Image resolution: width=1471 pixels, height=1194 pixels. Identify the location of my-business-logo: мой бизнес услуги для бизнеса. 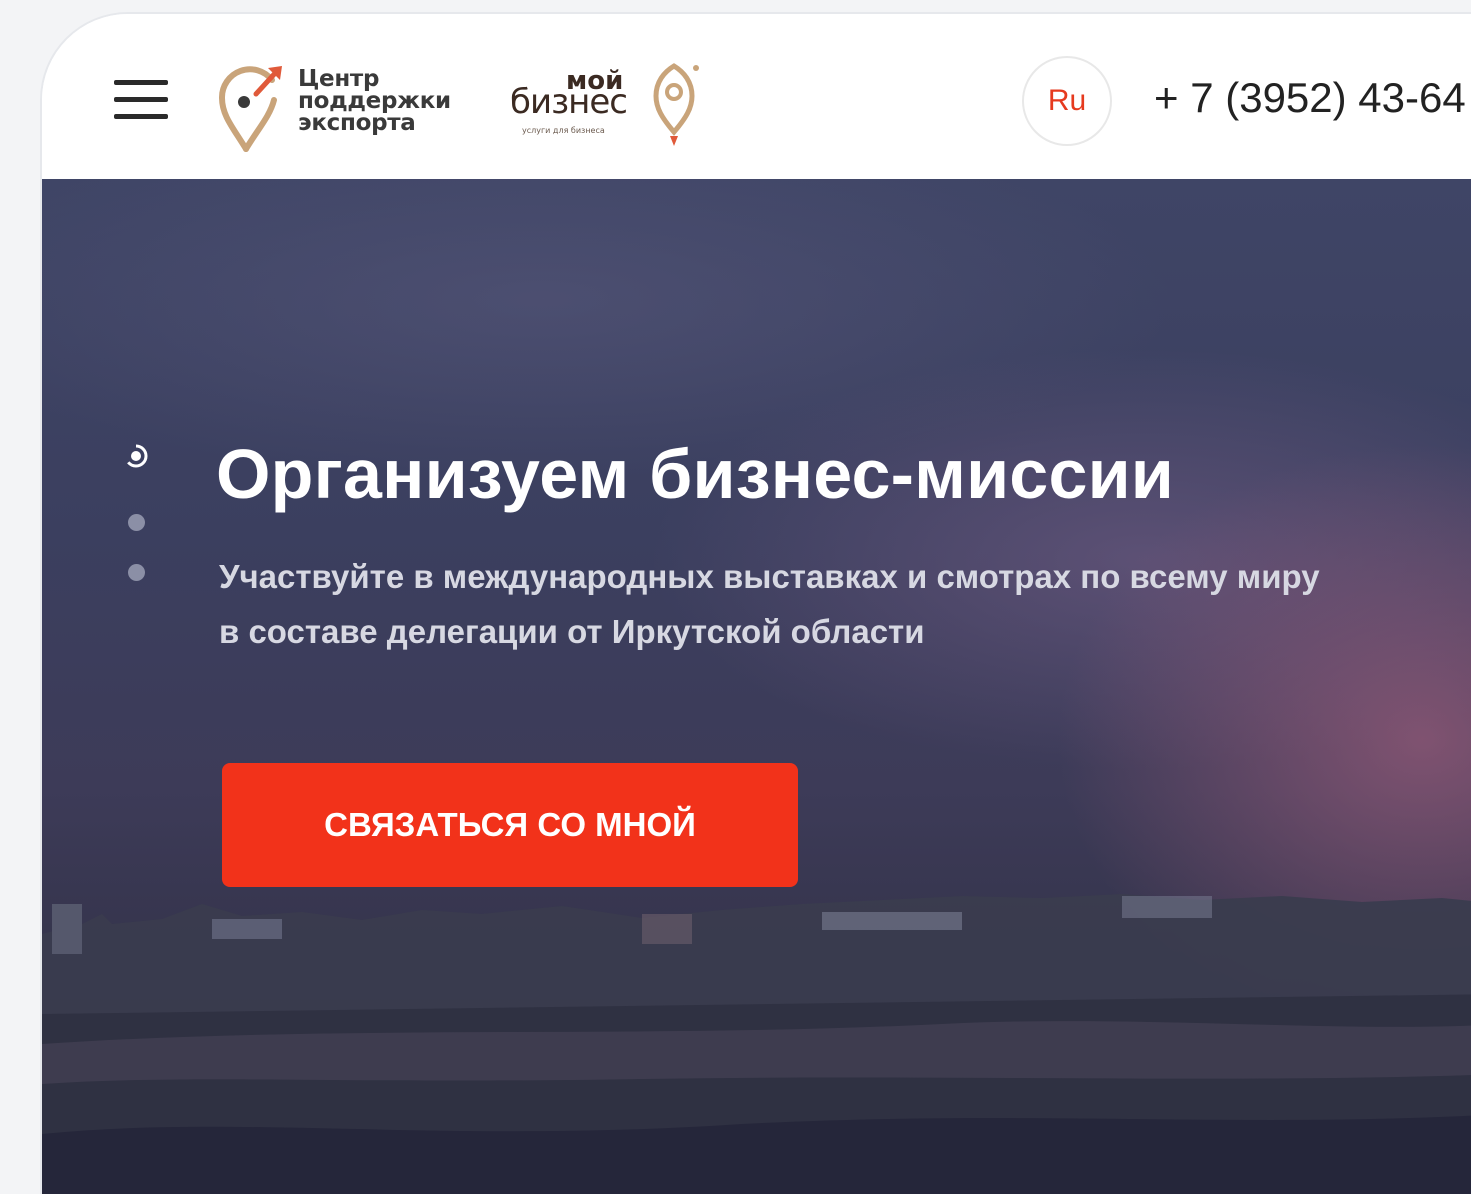
(608, 107).